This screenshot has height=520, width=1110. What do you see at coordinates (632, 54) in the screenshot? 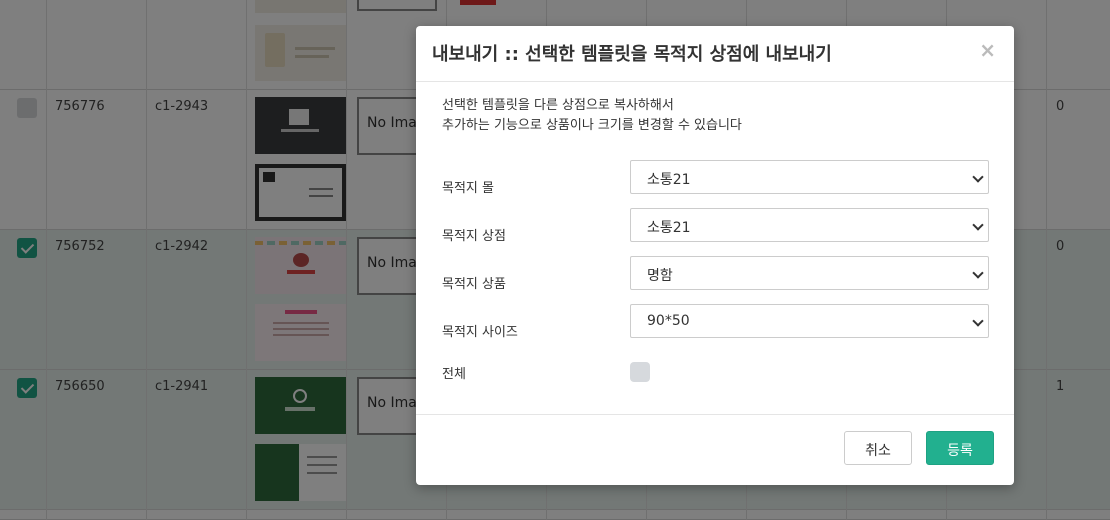
I see `modal-title: 내보내기 :: 선택한 템플릿을 목적지 상점에 내보내기` at bounding box center [632, 54].